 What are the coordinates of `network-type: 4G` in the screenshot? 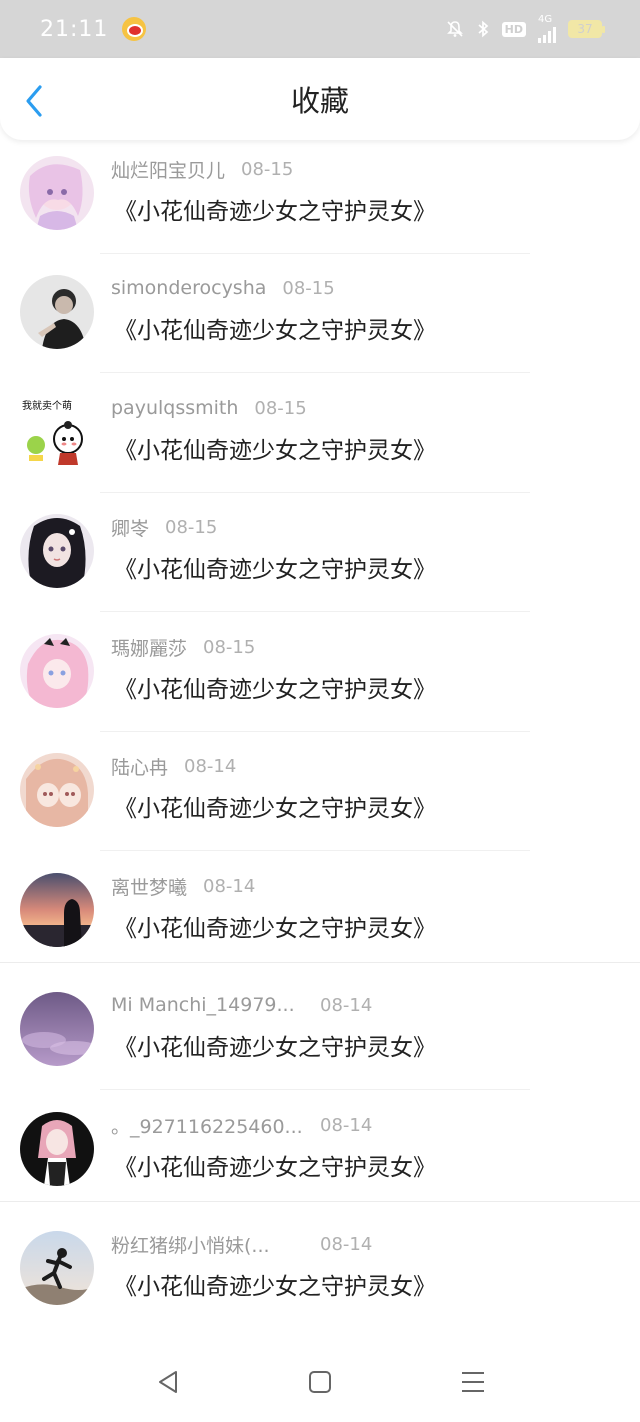 It's located at (545, 19).